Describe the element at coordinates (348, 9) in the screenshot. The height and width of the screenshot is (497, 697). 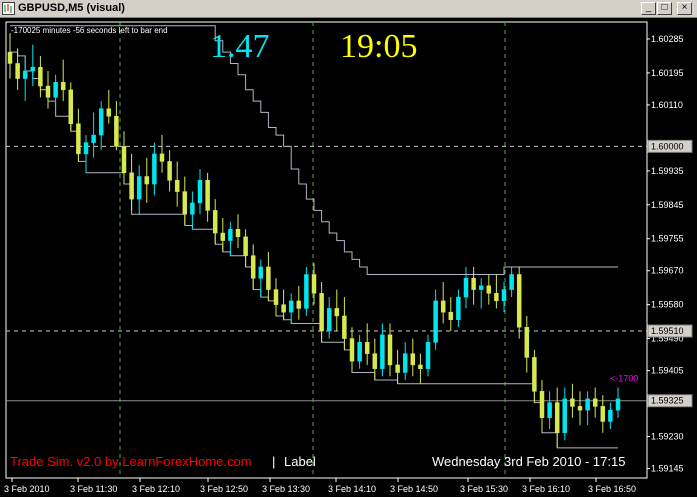
I see `window-titlebar: GBPUSD,M5 (visual) _ □ ×` at that location.